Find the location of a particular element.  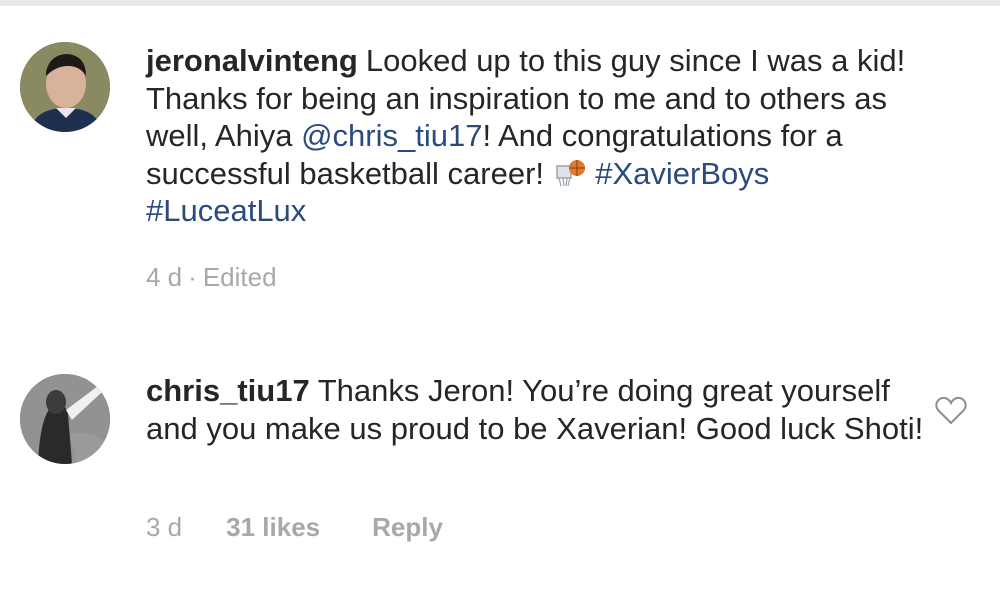

timestamp: 4 d is located at coordinates (164, 277).